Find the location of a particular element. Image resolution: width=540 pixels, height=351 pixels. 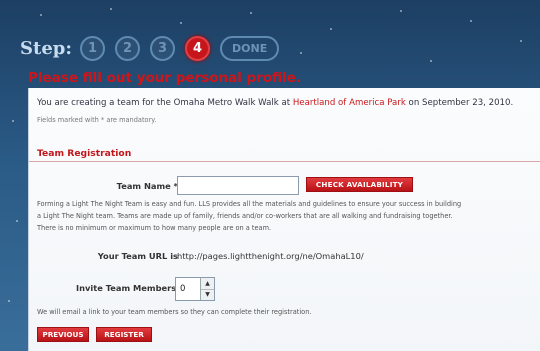

mandatory-note: Fields marked with * are mandatory. is located at coordinates (97, 120).